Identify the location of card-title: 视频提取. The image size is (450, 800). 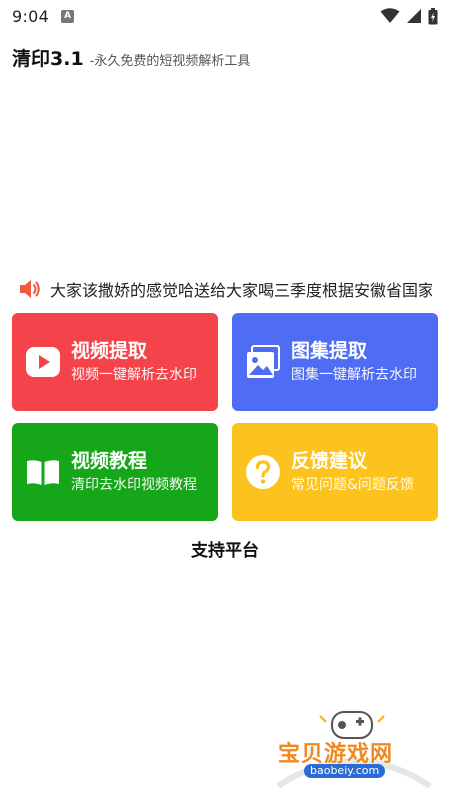
(109, 351).